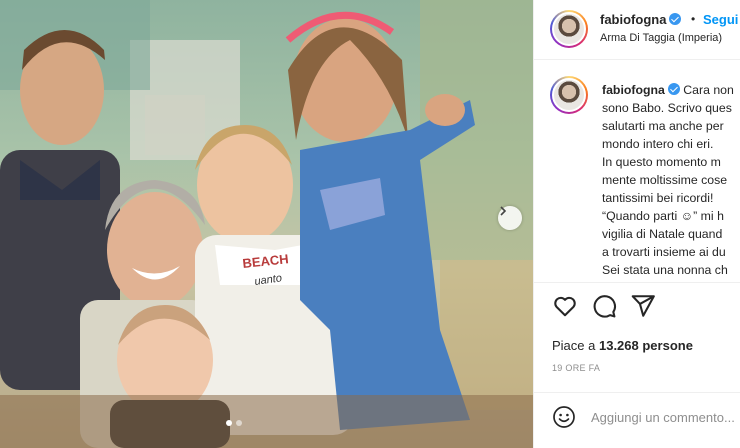 Image resolution: width=740 pixels, height=448 pixels. Describe the element at coordinates (637, 337) in the screenshot. I see `action-bar: Piace a 13.268 persone 19 ORE FA` at that location.